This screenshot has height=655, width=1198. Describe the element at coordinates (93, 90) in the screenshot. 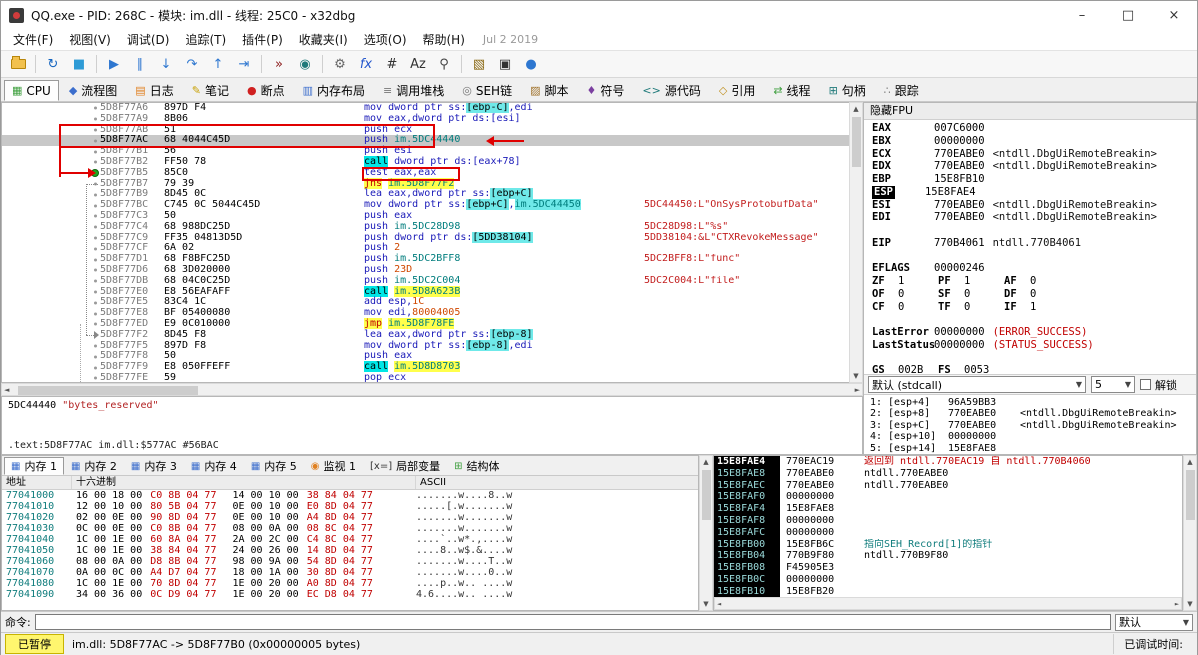

I see `tab-流程图: ◆ 流程图` at that location.